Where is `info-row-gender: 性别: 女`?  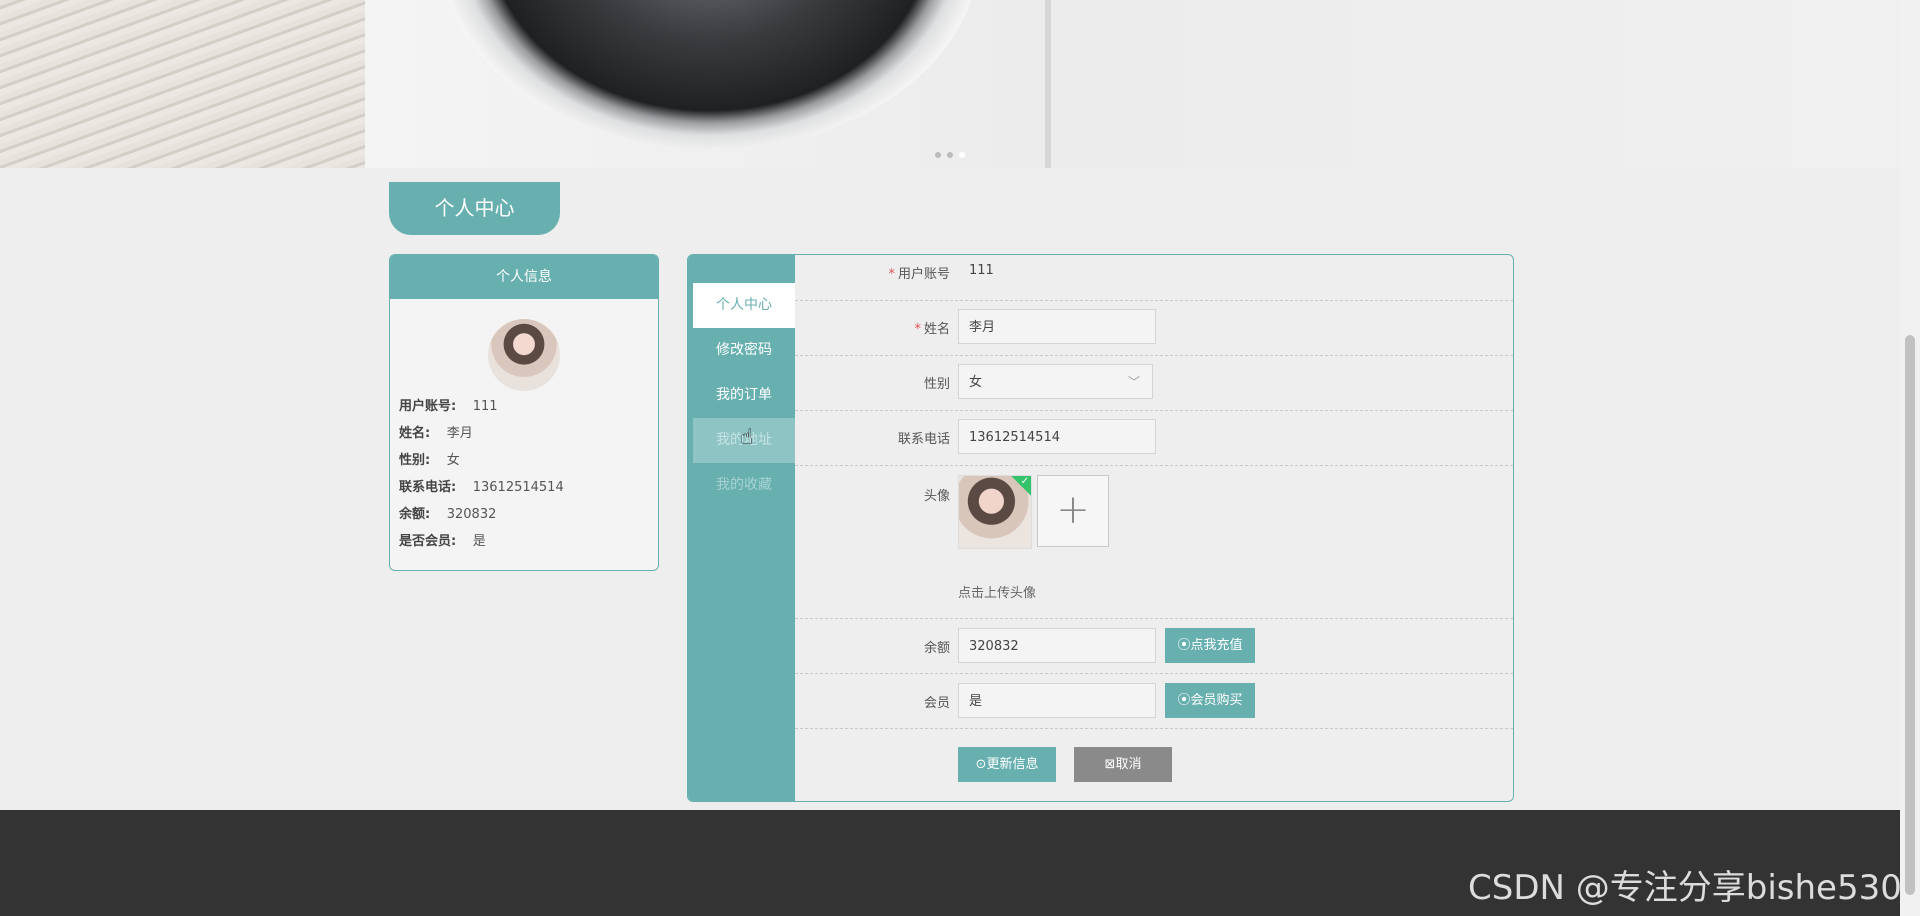
info-row-gender: 性别: 女 is located at coordinates (429, 458).